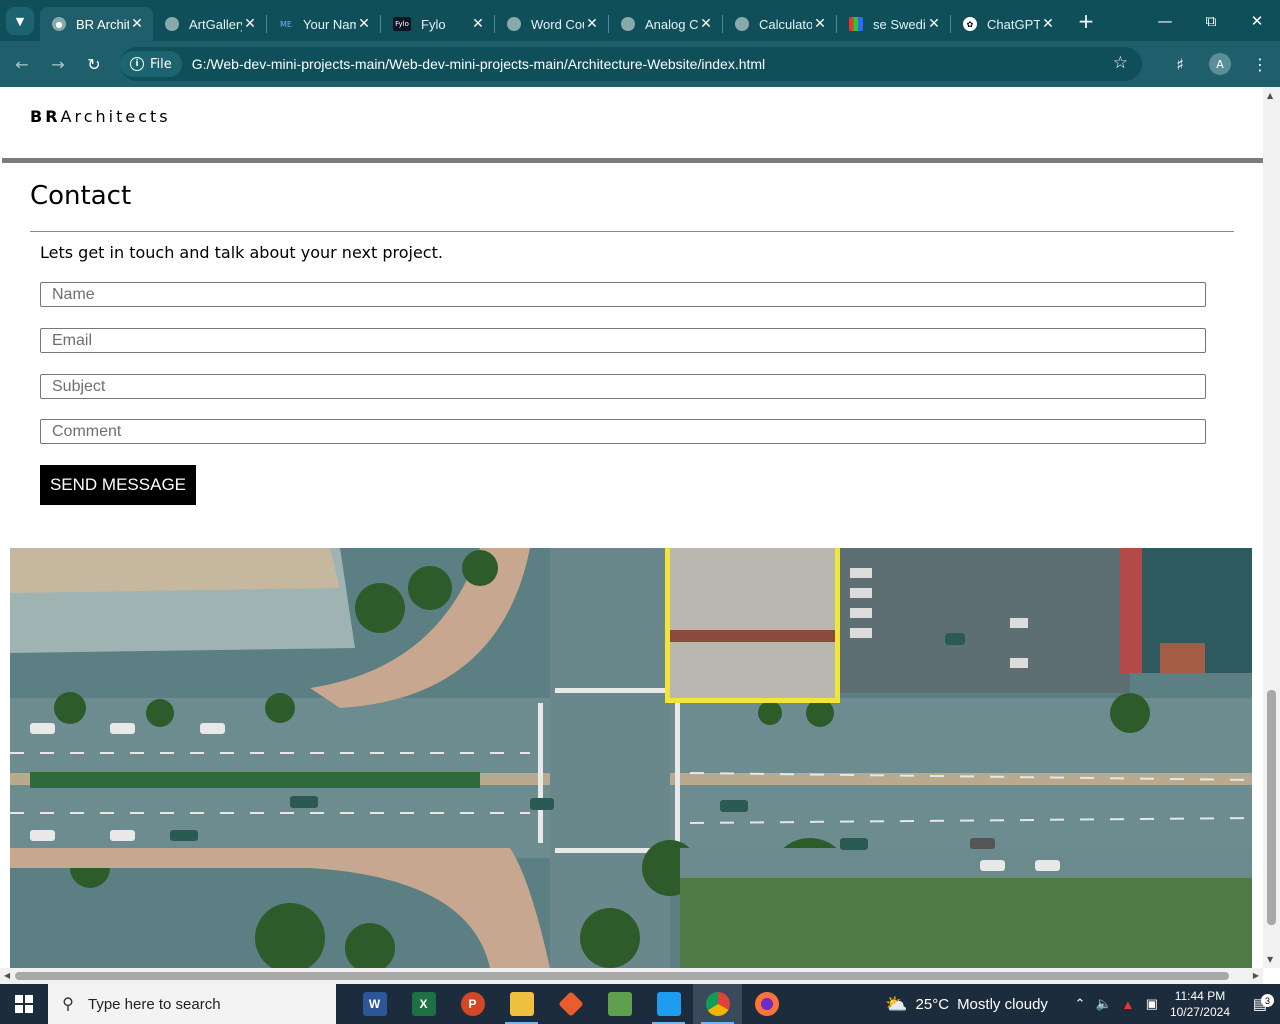 Image resolution: width=1280 pixels, height=1024 pixels. I want to click on tab-title: ArtGallery, so click(215, 24).